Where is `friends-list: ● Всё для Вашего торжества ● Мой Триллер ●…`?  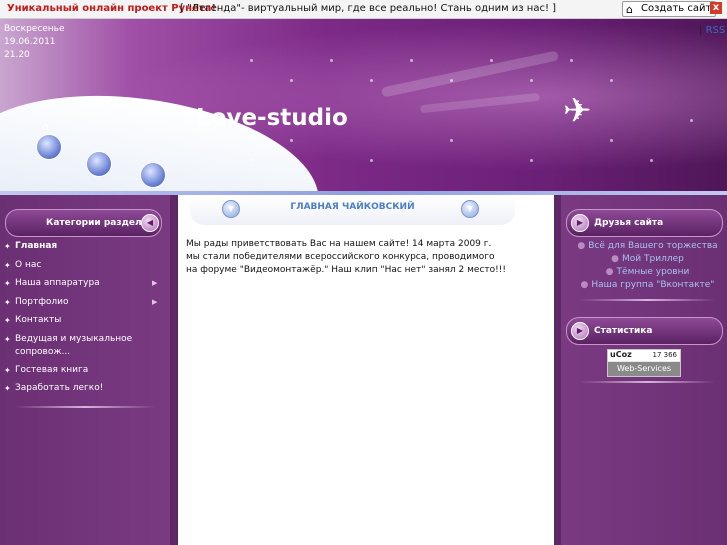
friends-list: ● Всё для Вашего торжества ● Мой Триллер ●… is located at coordinates (647, 266).